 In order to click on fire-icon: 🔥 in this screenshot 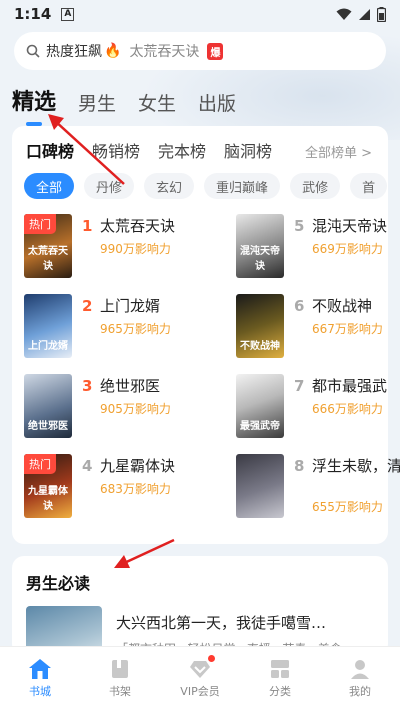, I will do `click(113, 51)`.